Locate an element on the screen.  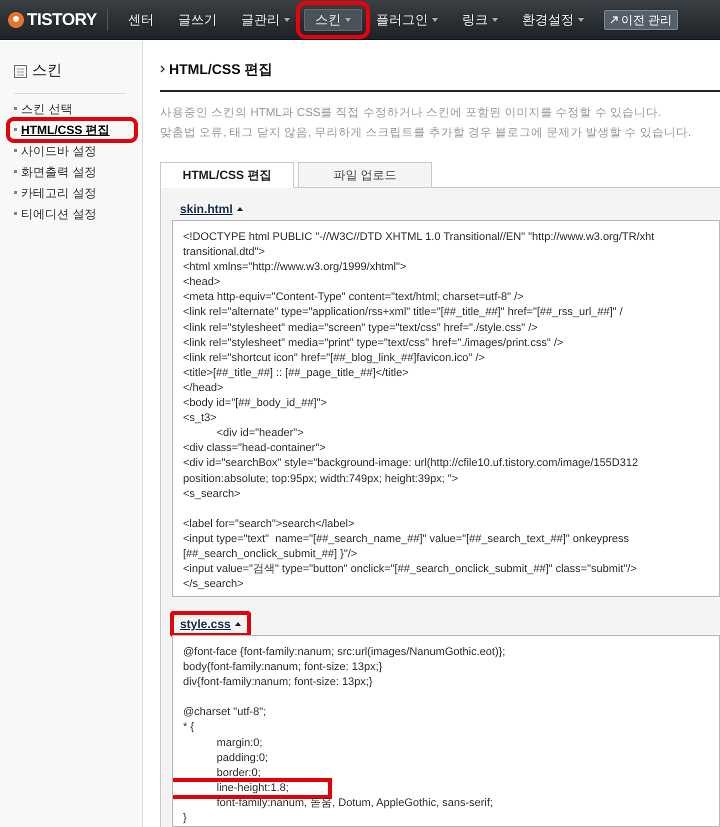
code-line: <s_search> is located at coordinates (211, 494).